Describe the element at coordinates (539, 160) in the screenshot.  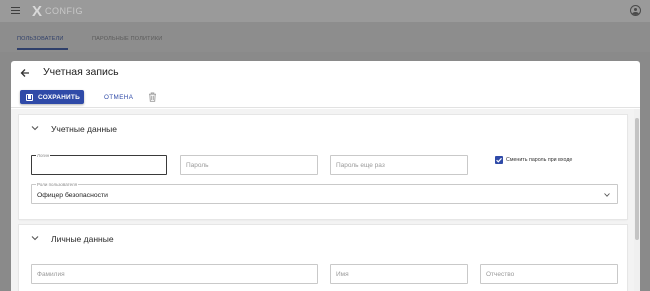
I see `change-password-label: Сменить пароль при входе` at that location.